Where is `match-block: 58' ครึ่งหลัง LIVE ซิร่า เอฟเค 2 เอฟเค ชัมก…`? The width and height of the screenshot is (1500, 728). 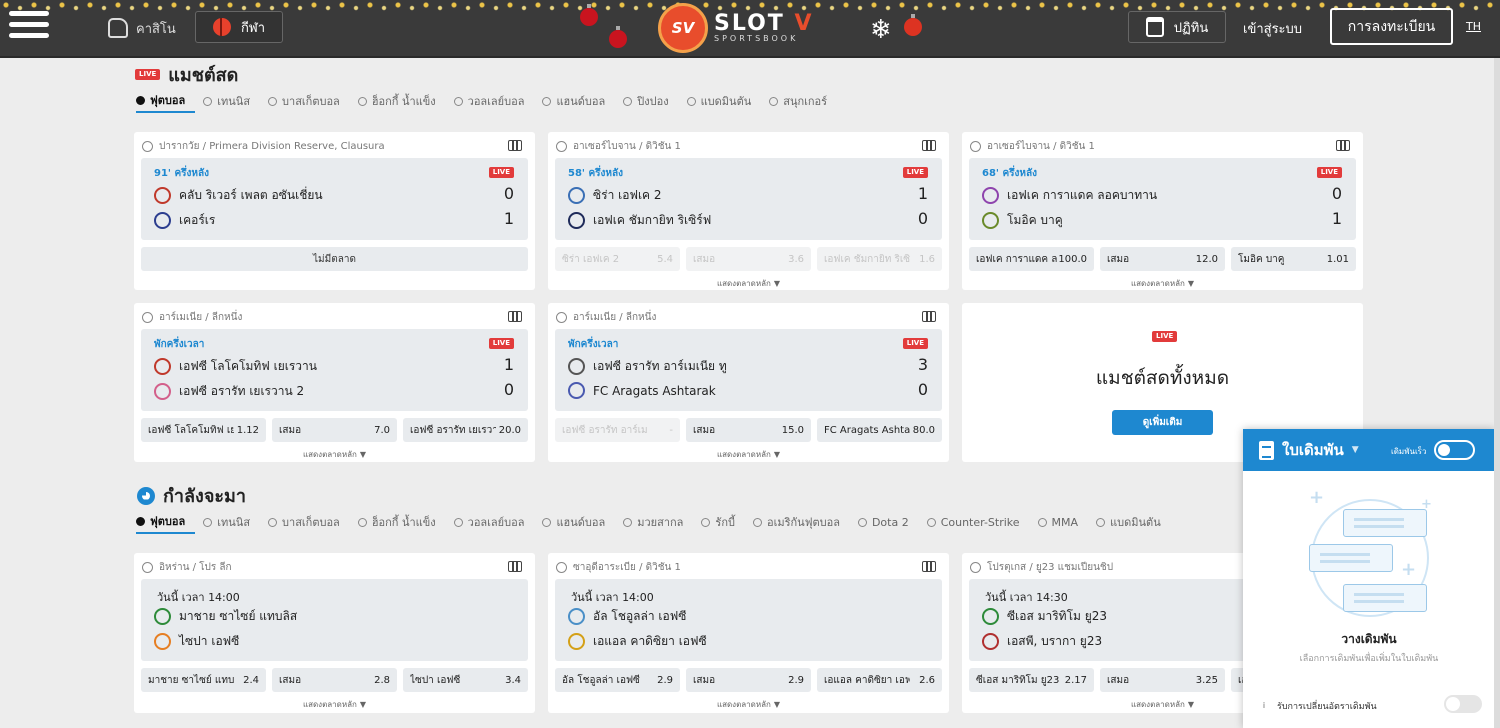
match-block: 58' ครึ่งหลัง LIVE ซิร่า เอฟเค 2 เอฟเค ชัมก… is located at coordinates (748, 199).